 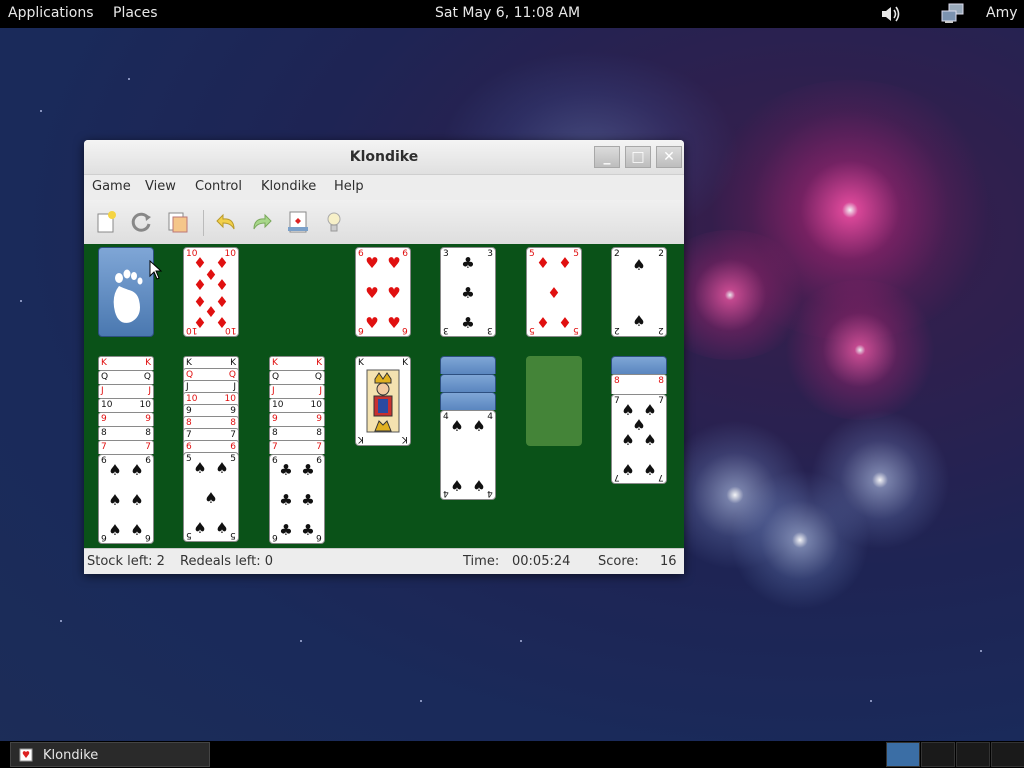 I want to click on menu-control: Control, so click(x=218, y=186).